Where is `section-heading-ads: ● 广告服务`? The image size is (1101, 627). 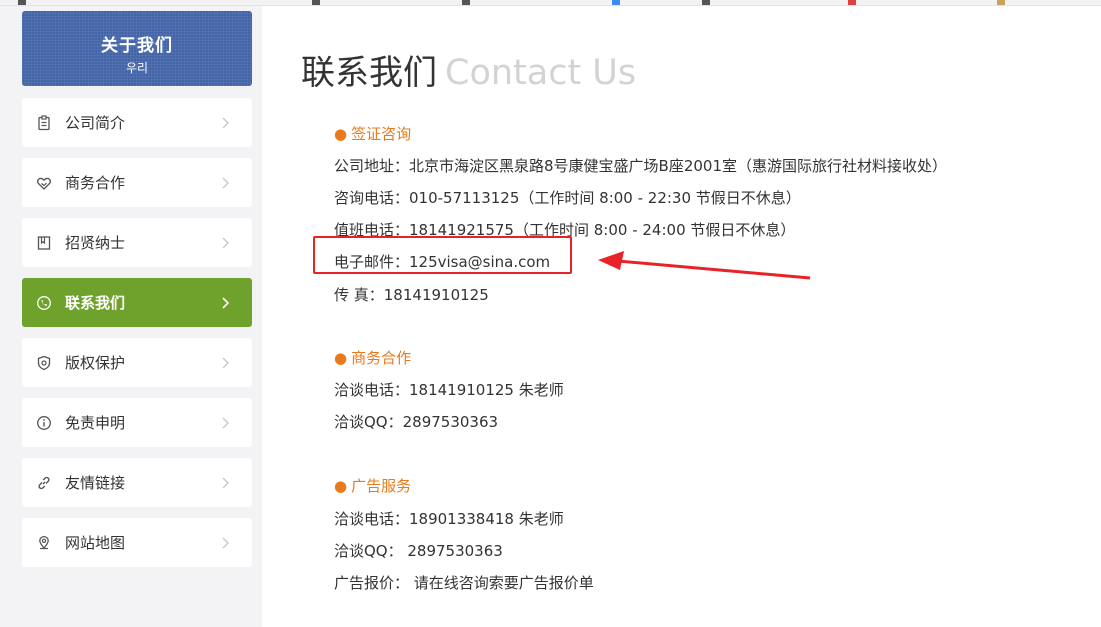
section-heading-ads: ● 广告服务 is located at coordinates (372, 485).